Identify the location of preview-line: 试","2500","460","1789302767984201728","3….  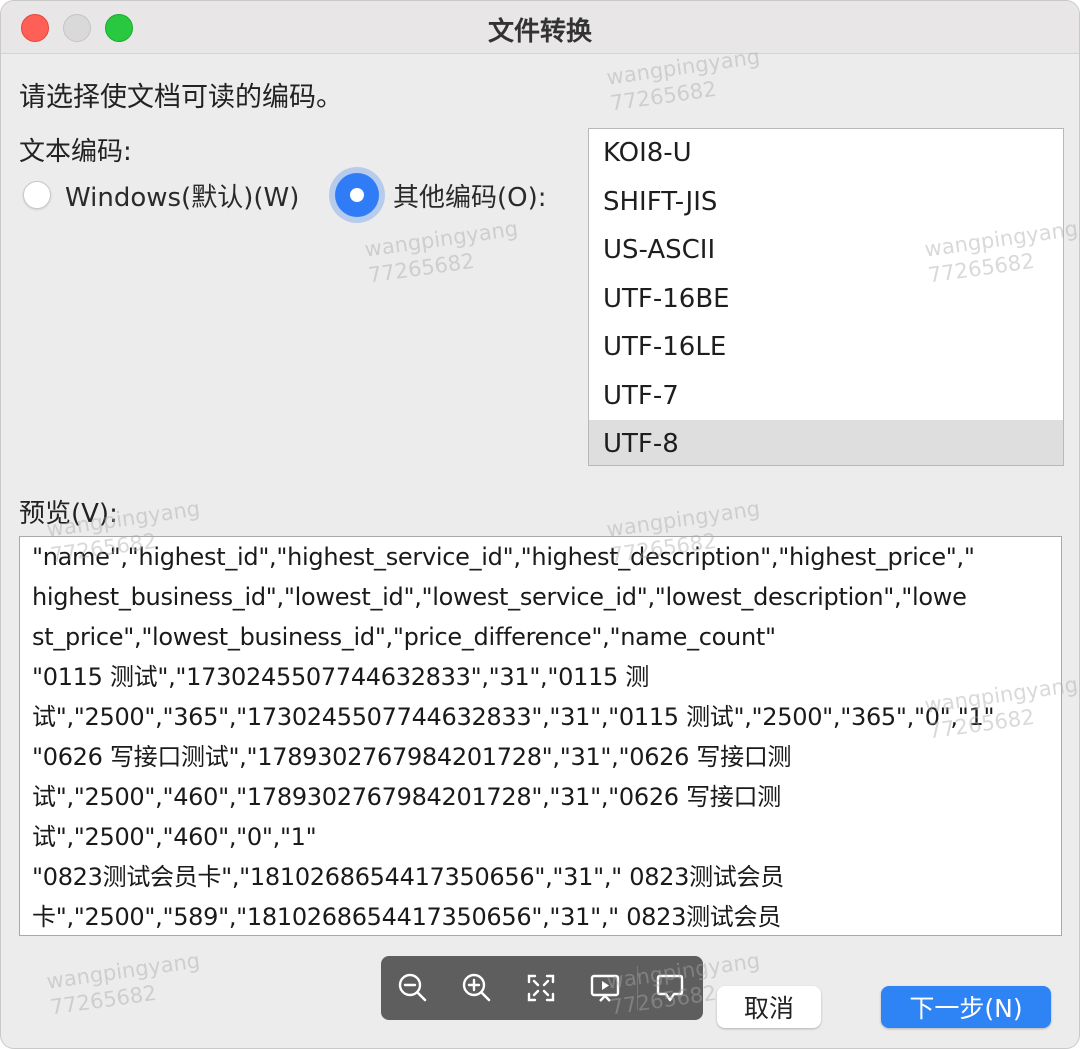
(406, 797).